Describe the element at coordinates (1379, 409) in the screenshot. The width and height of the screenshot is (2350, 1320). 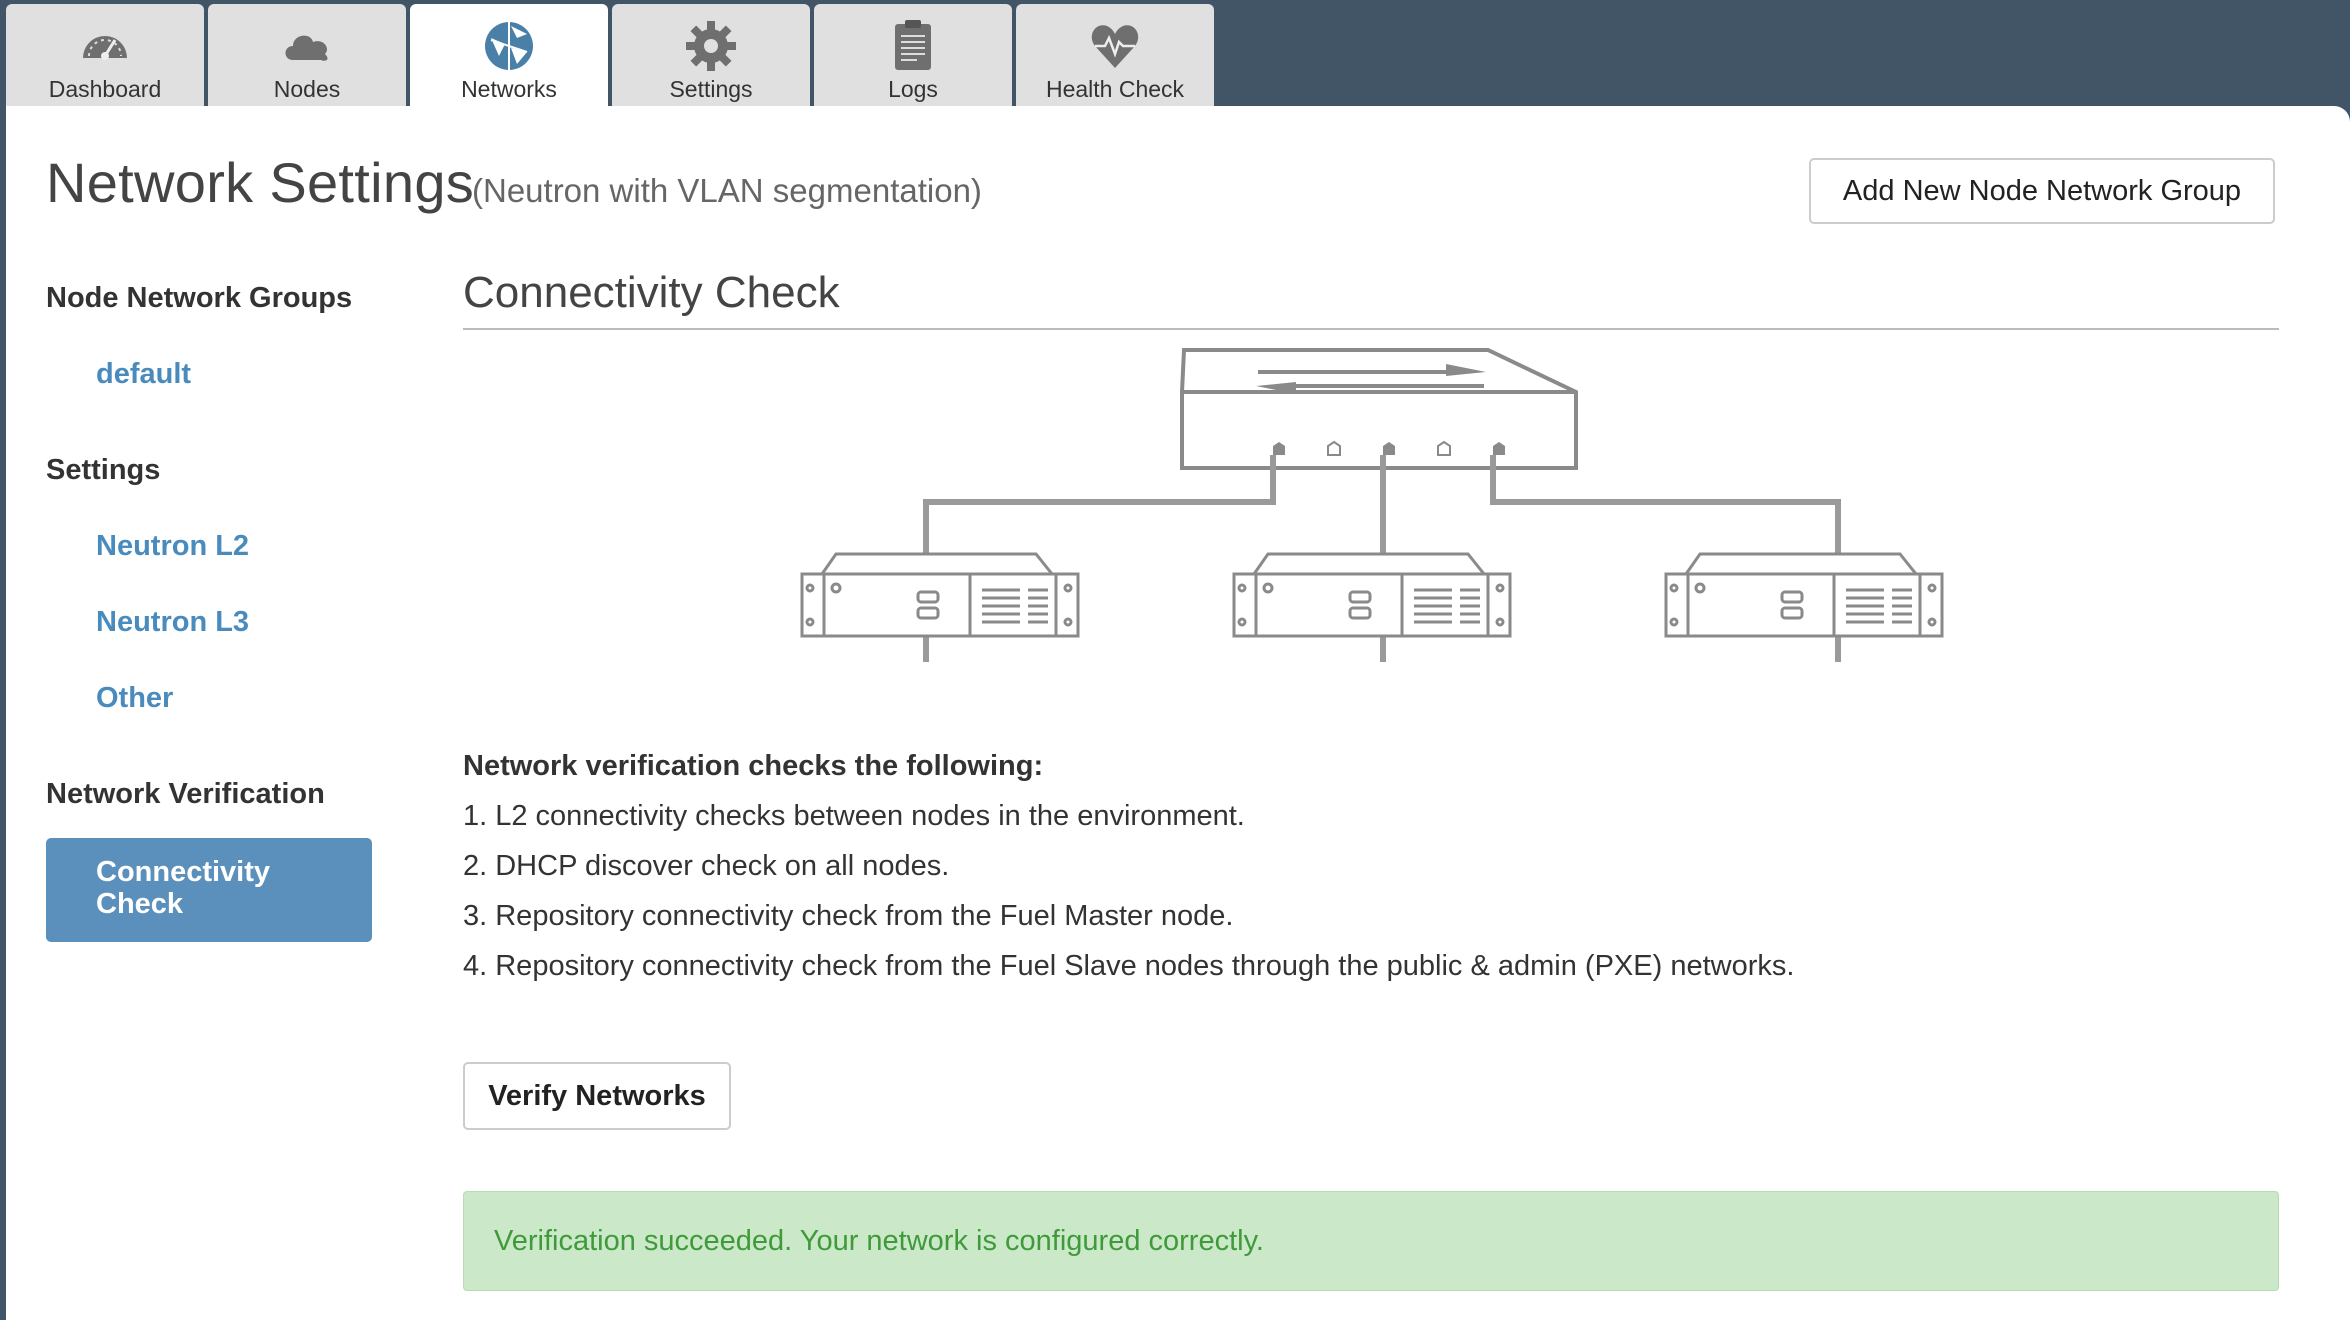
I see `switch-icon` at that location.